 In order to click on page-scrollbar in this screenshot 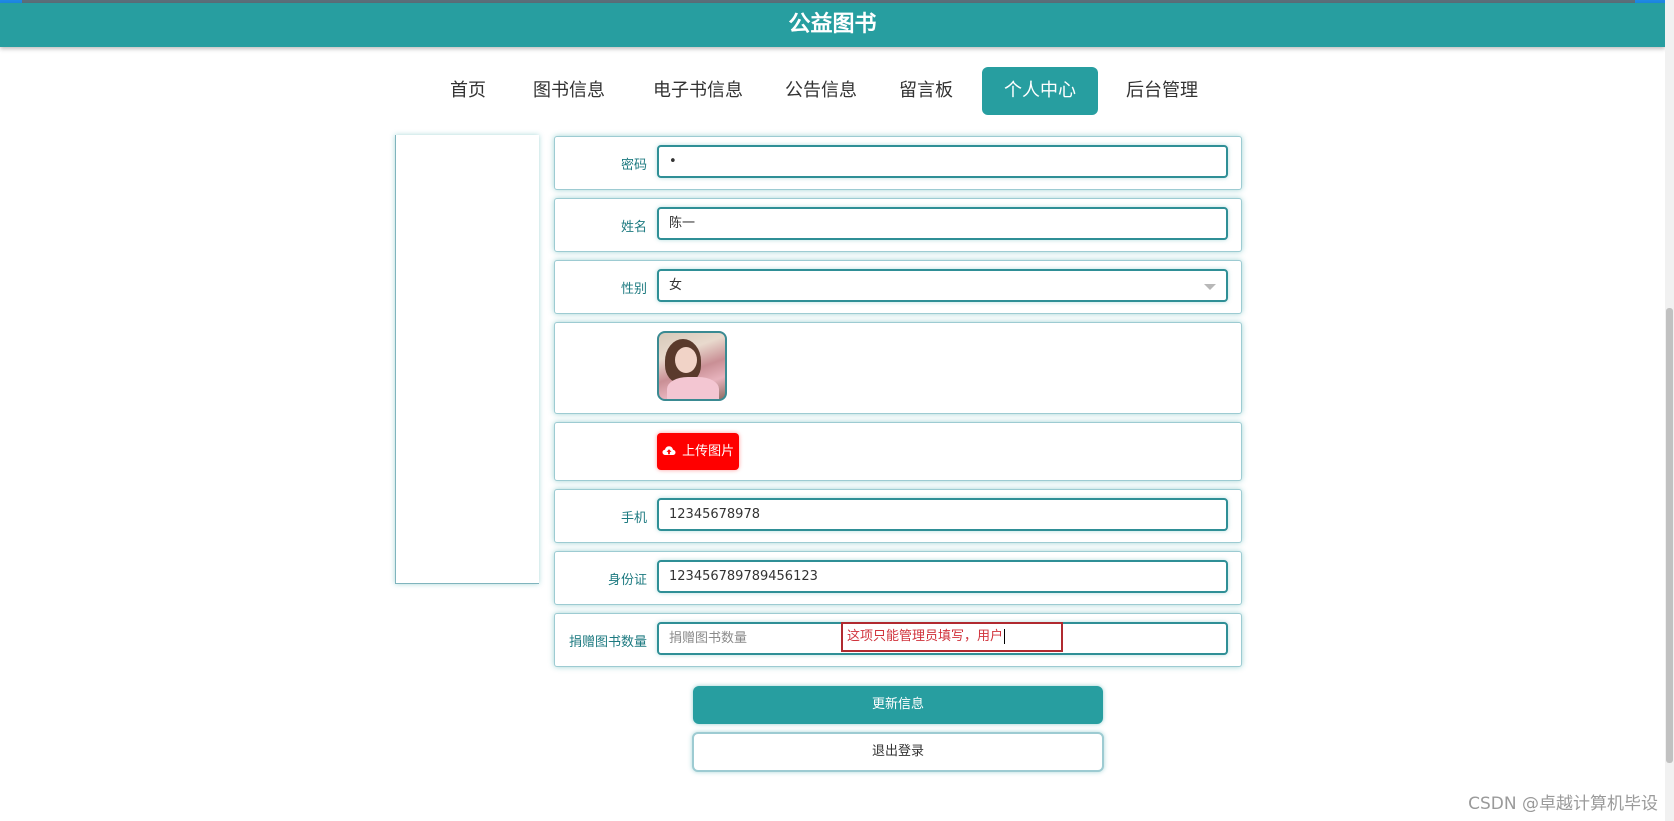, I will do `click(1669, 410)`.